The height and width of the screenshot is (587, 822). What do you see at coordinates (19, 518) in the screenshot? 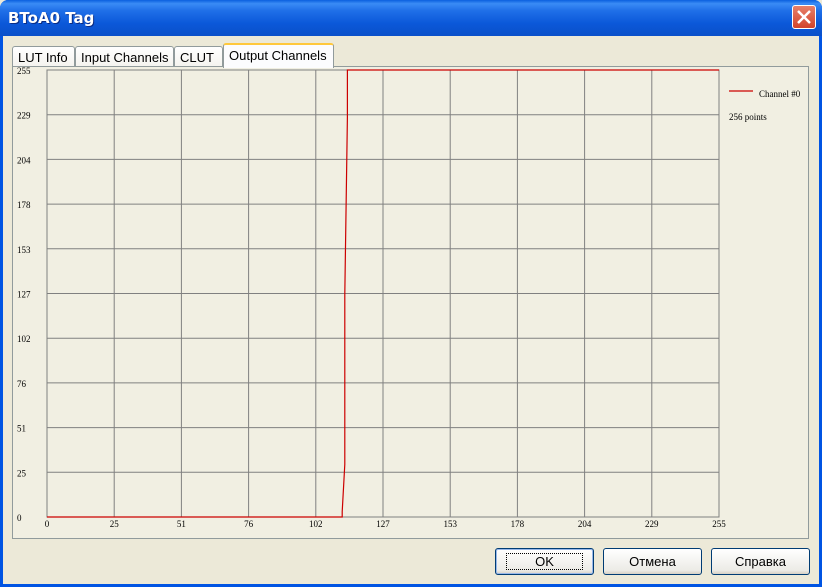
I see `y-tick-label: 0` at bounding box center [19, 518].